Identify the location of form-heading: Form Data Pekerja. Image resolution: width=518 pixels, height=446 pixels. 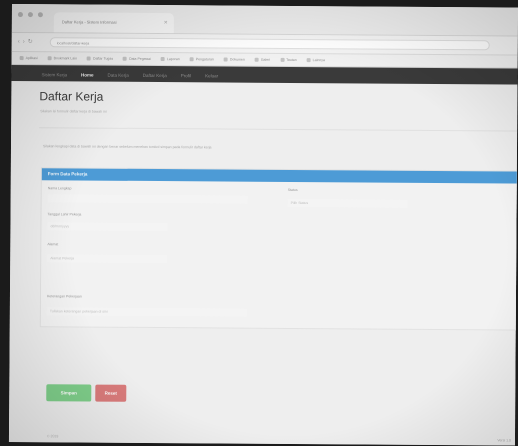
(279, 176).